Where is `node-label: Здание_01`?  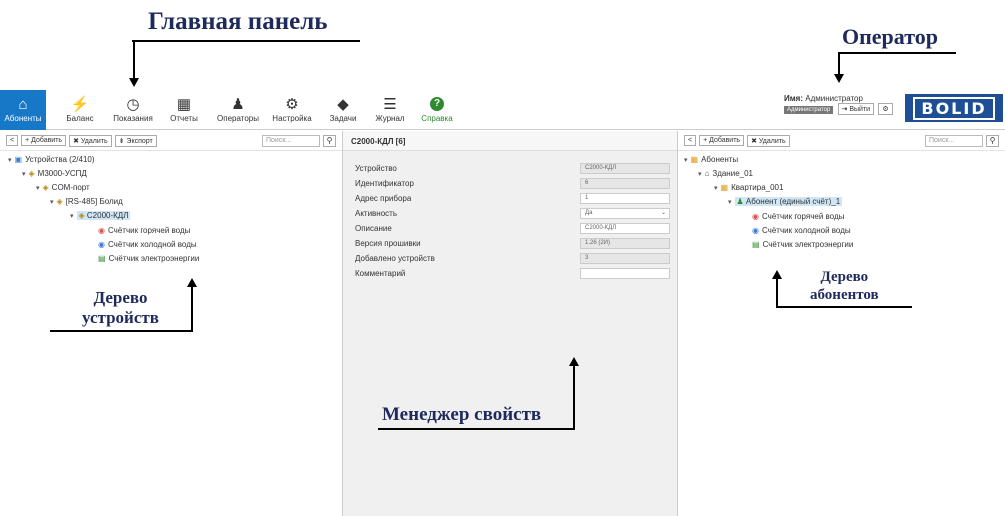 node-label: Здание_01 is located at coordinates (732, 173).